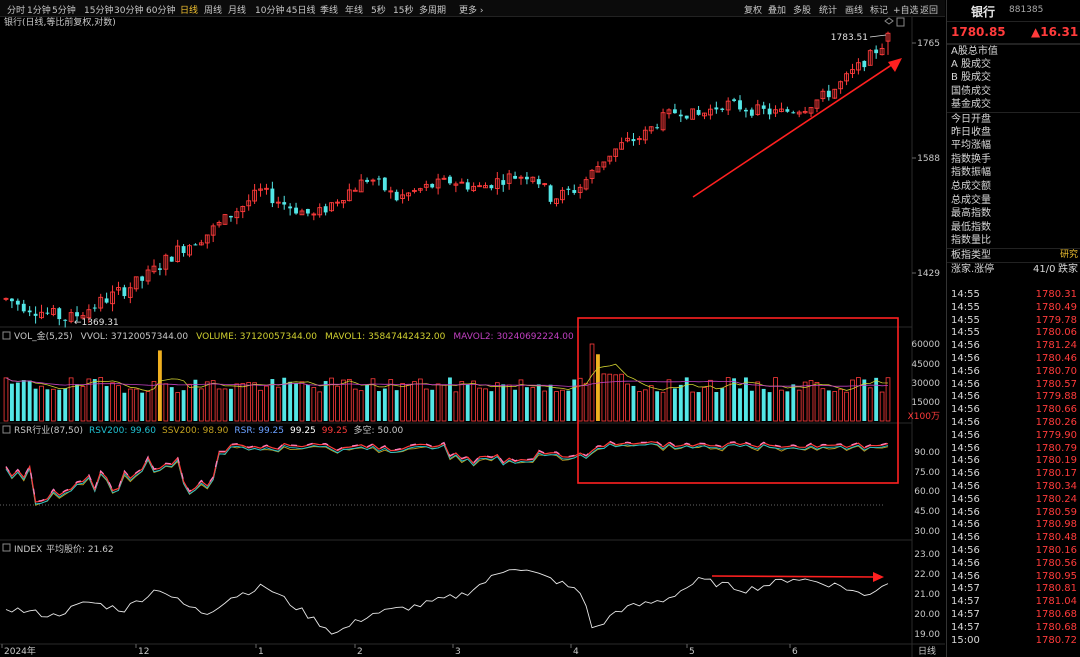 The image size is (1080, 657). What do you see at coordinates (927, 635) in the screenshot?
I see `index-axis-label: 19.00` at bounding box center [927, 635].